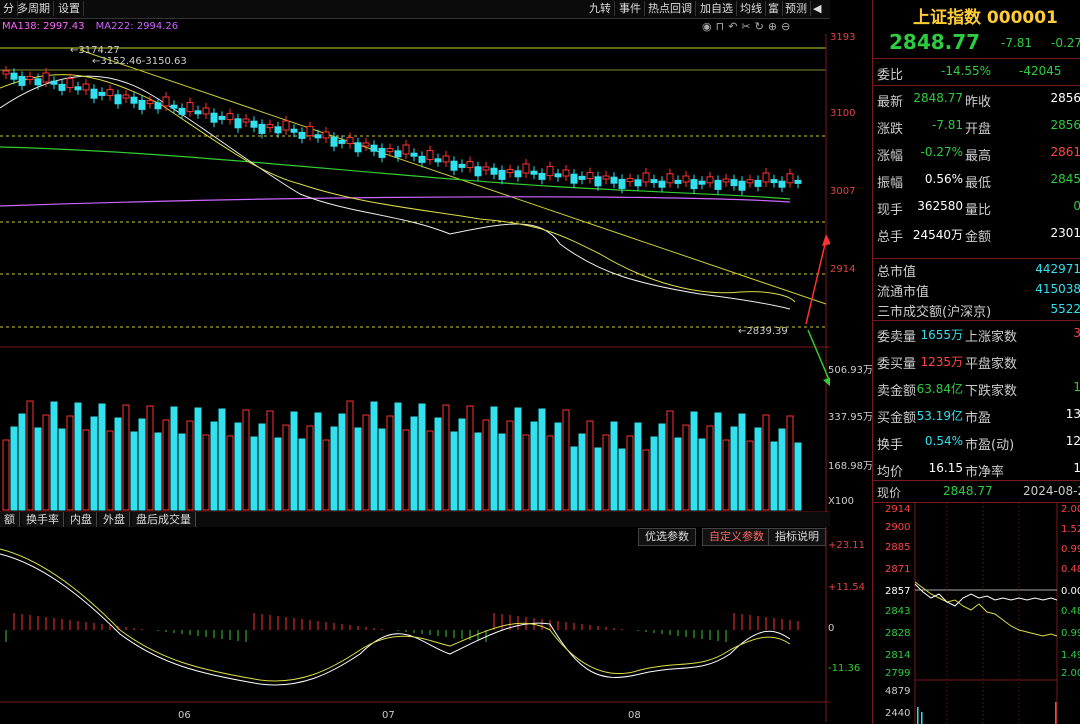  I want to click on orderbook-cell: 下跌家数, so click(991, 391).